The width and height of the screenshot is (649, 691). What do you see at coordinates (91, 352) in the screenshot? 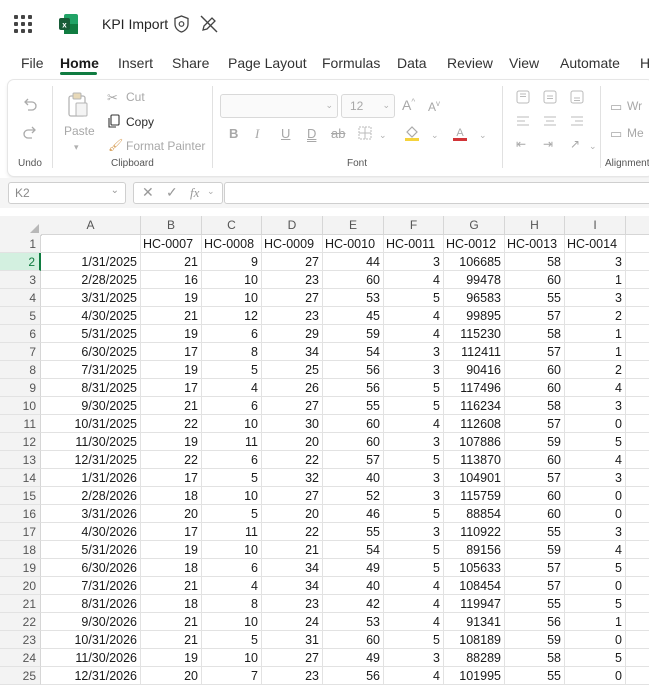
I see `table-cell: 6/30/2025` at bounding box center [91, 352].